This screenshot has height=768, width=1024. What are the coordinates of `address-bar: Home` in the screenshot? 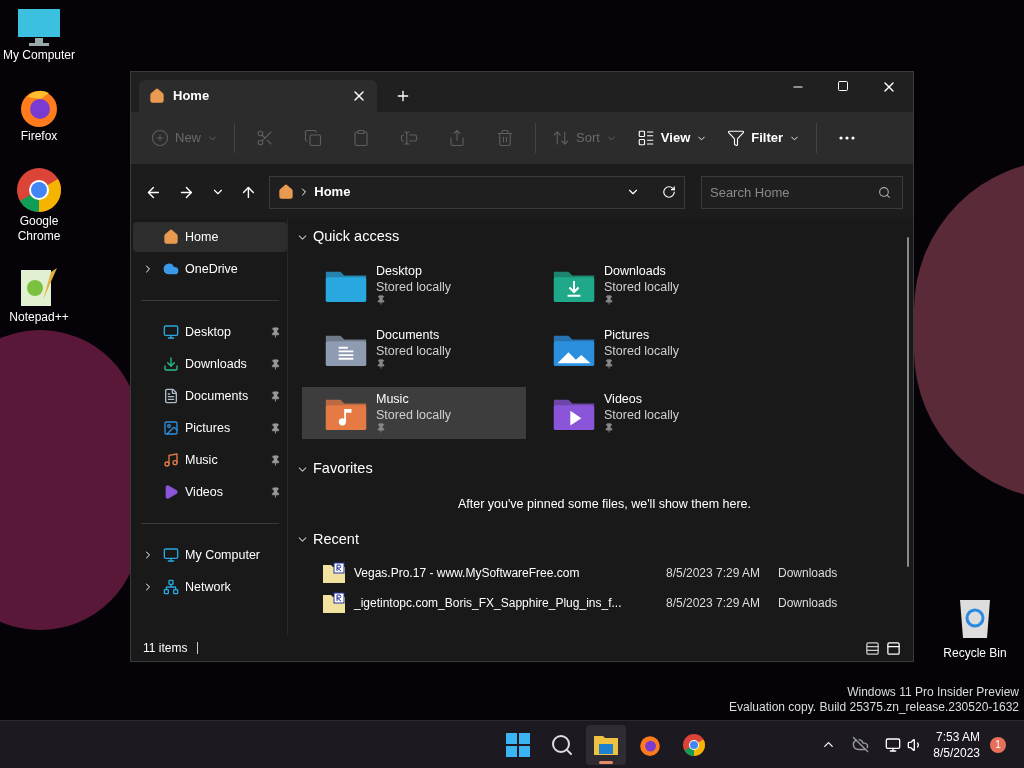 It's located at (477, 192).